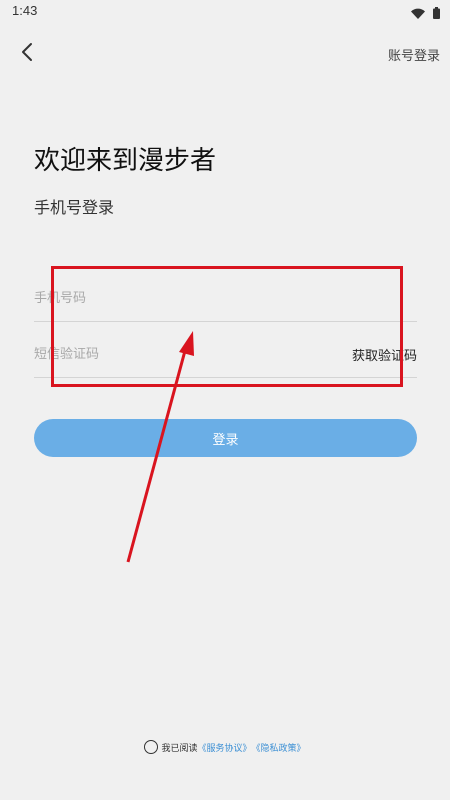 This screenshot has width=450, height=800. I want to click on service-agreement-link: 《服务协议》, so click(224, 747).